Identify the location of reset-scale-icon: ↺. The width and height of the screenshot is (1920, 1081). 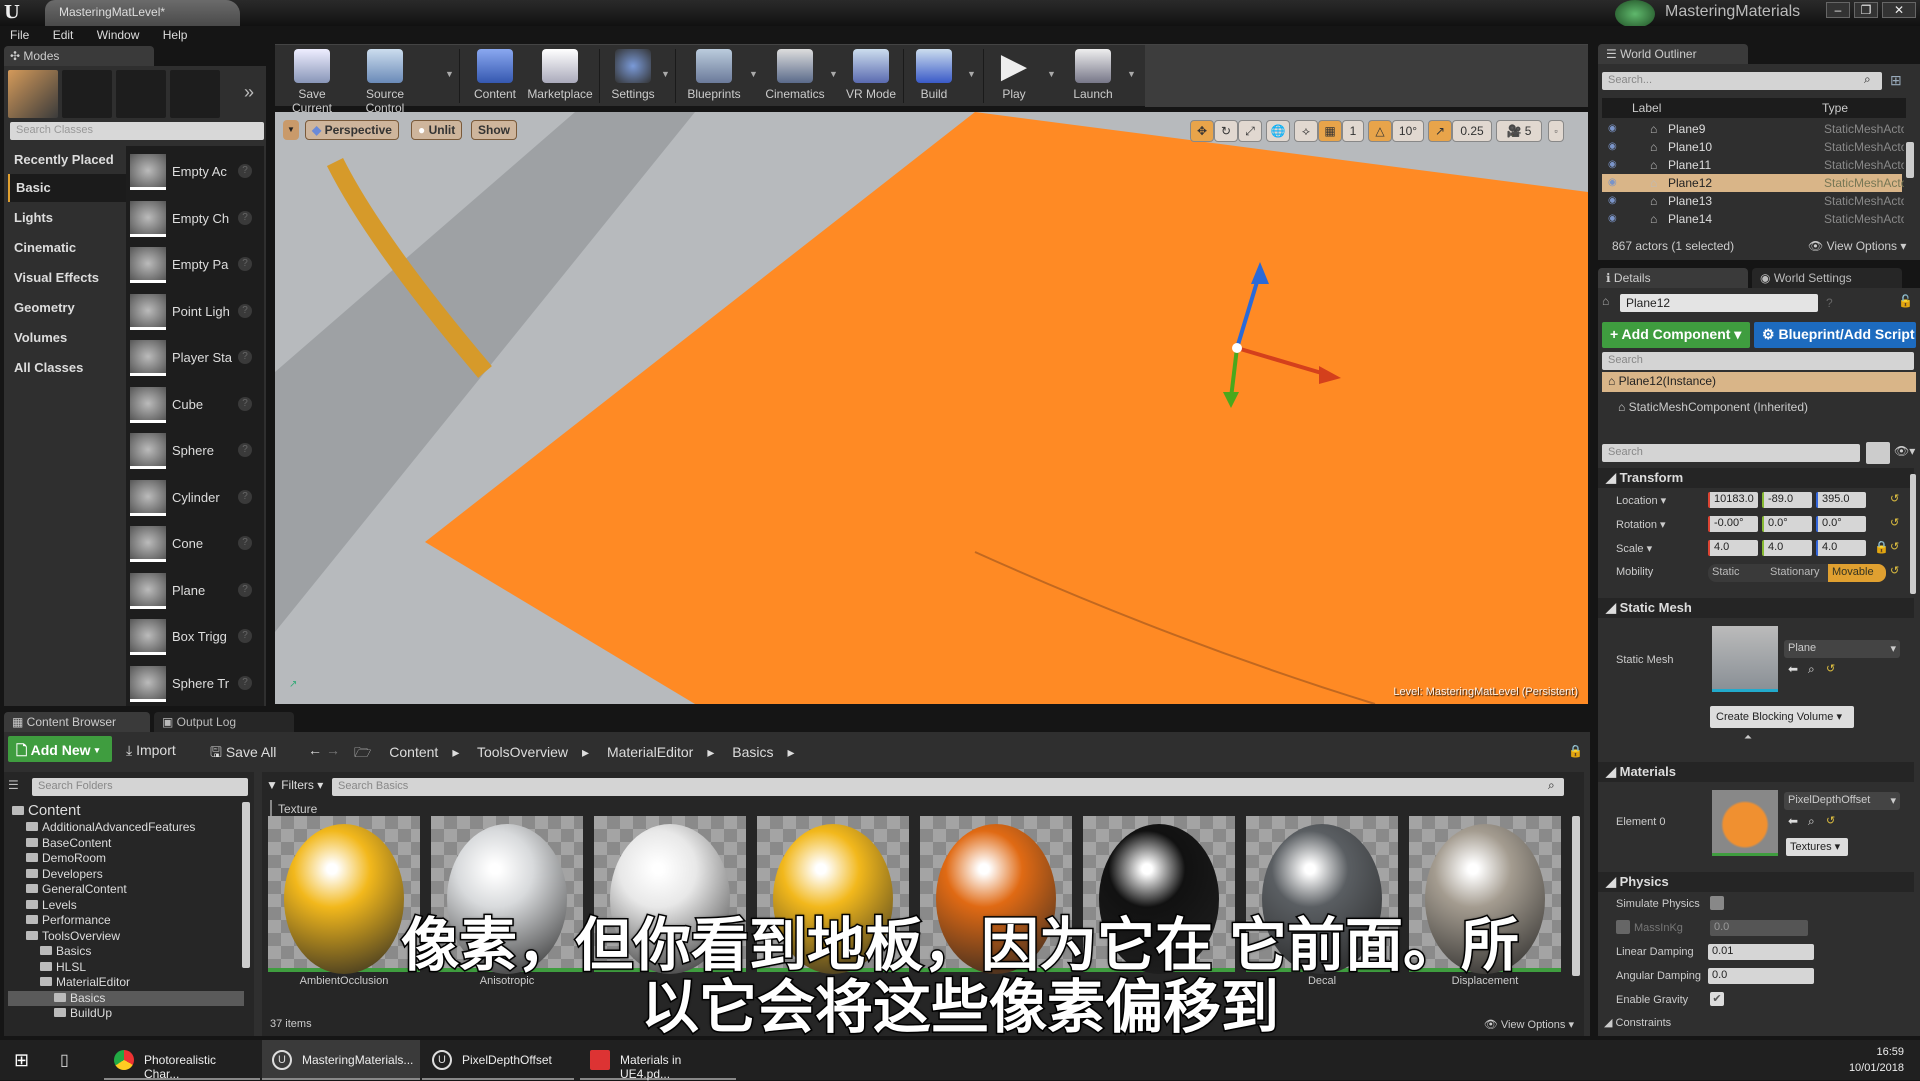
(1894, 546).